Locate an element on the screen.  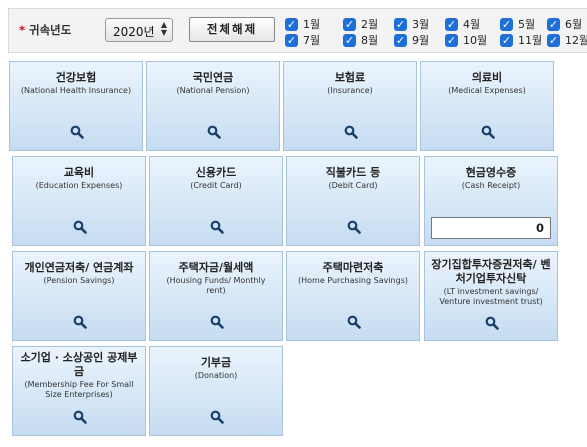
card-medical-expenses: 의료비 (Medical Expenses) is located at coordinates (487, 106).